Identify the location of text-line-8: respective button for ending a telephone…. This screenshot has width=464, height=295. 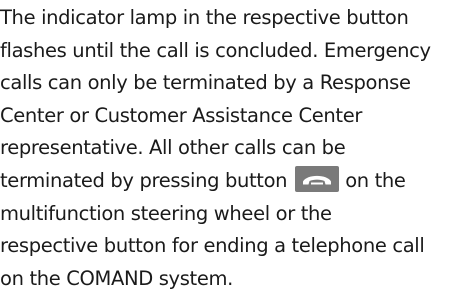
(212, 246).